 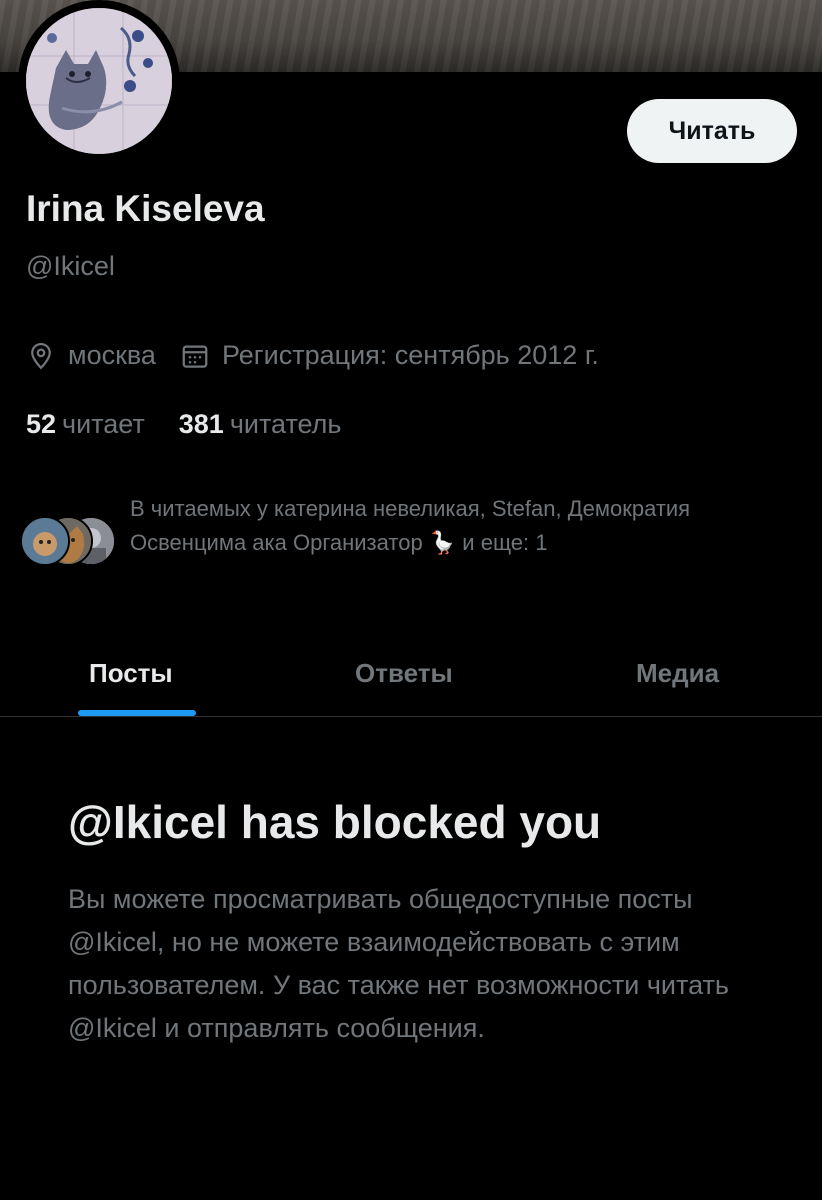 What do you see at coordinates (103, 424) in the screenshot?
I see `following-label: читает` at bounding box center [103, 424].